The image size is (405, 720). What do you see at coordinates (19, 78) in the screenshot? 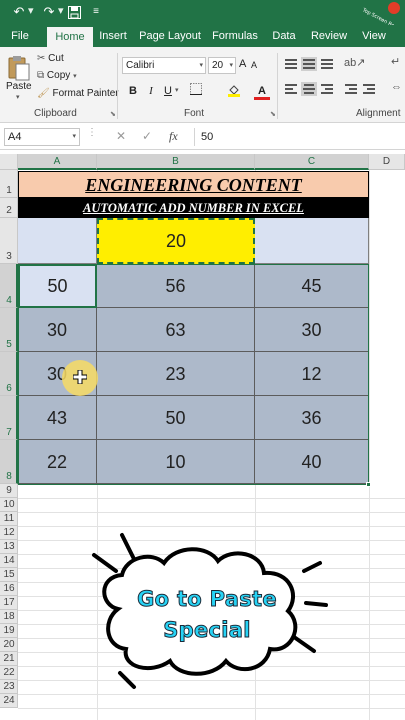
I see `paste-button: Paste ▾` at bounding box center [19, 78].